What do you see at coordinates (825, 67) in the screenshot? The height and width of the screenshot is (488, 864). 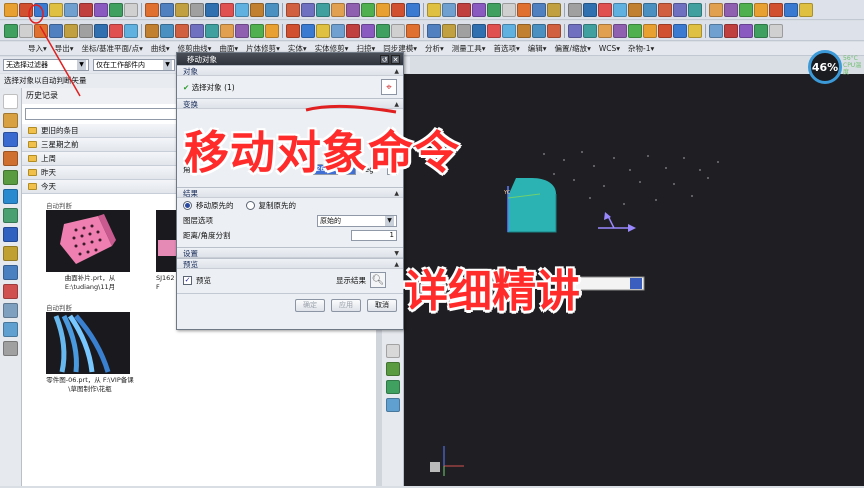 I see `cpu-usage-gauge: 46%` at bounding box center [825, 67].